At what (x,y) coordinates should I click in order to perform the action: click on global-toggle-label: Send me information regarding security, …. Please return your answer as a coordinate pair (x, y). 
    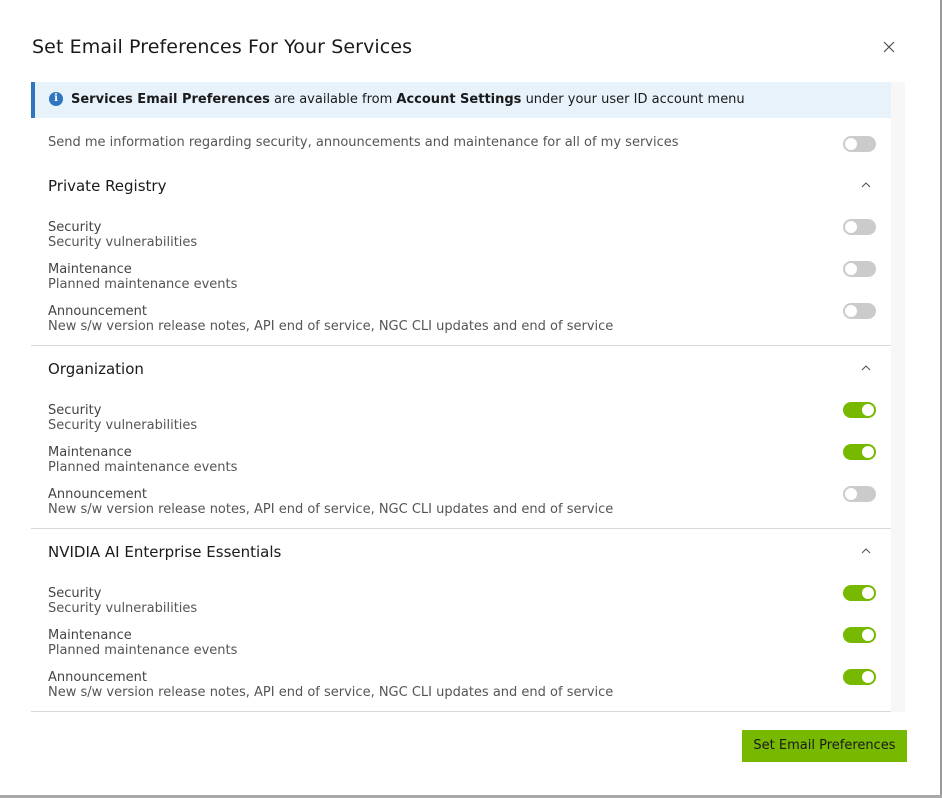
    Looking at the image, I should click on (363, 142).